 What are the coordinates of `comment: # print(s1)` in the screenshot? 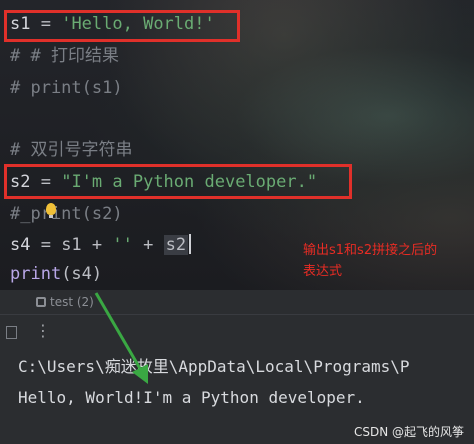 It's located at (66, 88).